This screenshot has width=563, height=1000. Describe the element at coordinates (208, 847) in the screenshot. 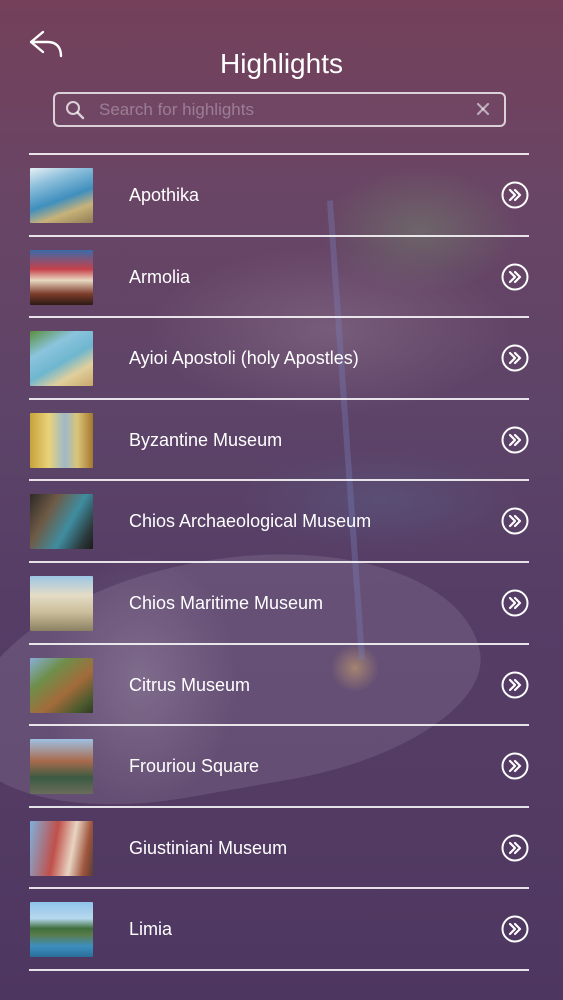

I see `list-item-label: Giustiniani Museum` at that location.